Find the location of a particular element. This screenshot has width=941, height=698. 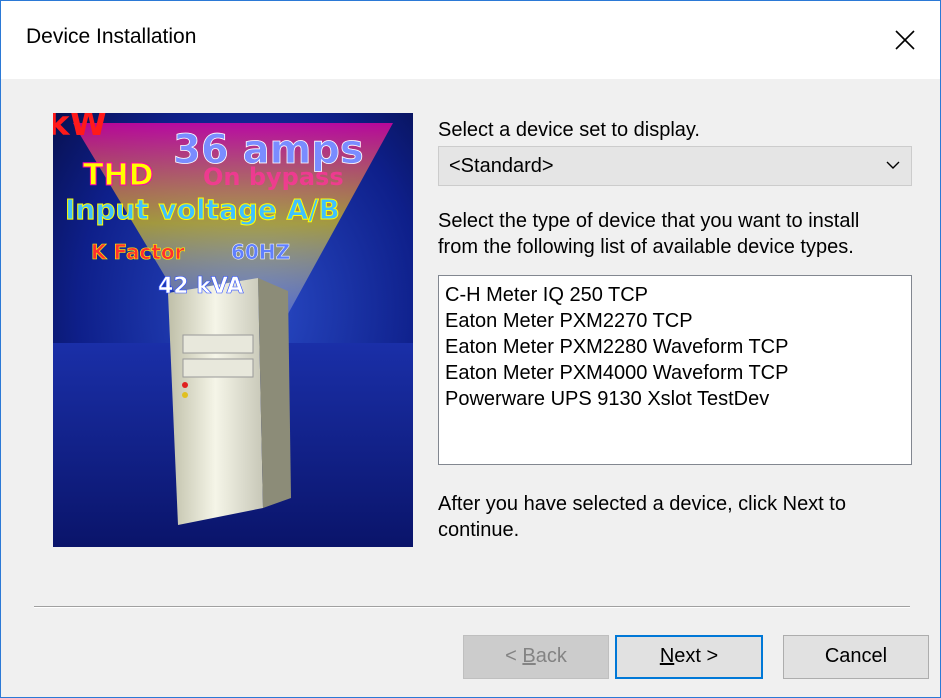

next-button: Next > is located at coordinates (689, 657).